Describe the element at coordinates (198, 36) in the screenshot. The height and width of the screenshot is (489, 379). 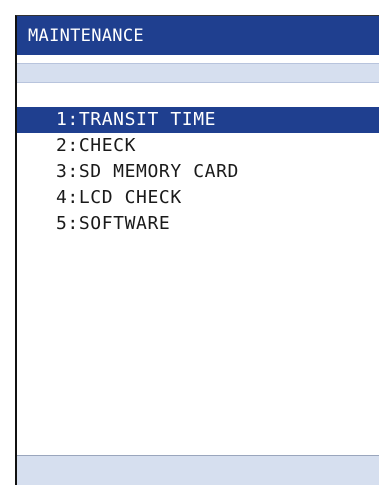
I see `screen-title: MAINTENANCE` at that location.